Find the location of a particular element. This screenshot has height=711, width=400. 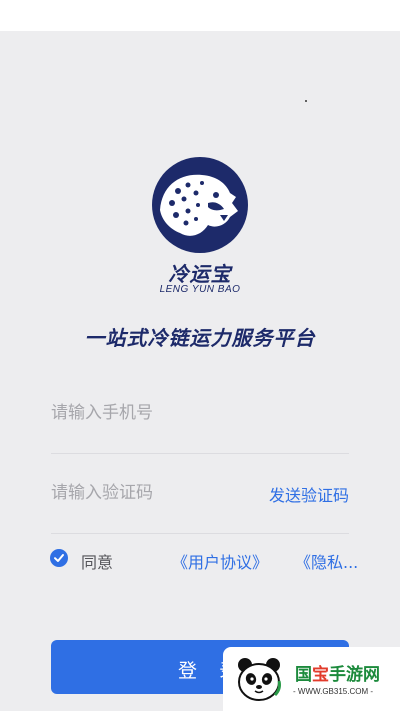

watermark-title-part1: 国 is located at coordinates (303, 675).